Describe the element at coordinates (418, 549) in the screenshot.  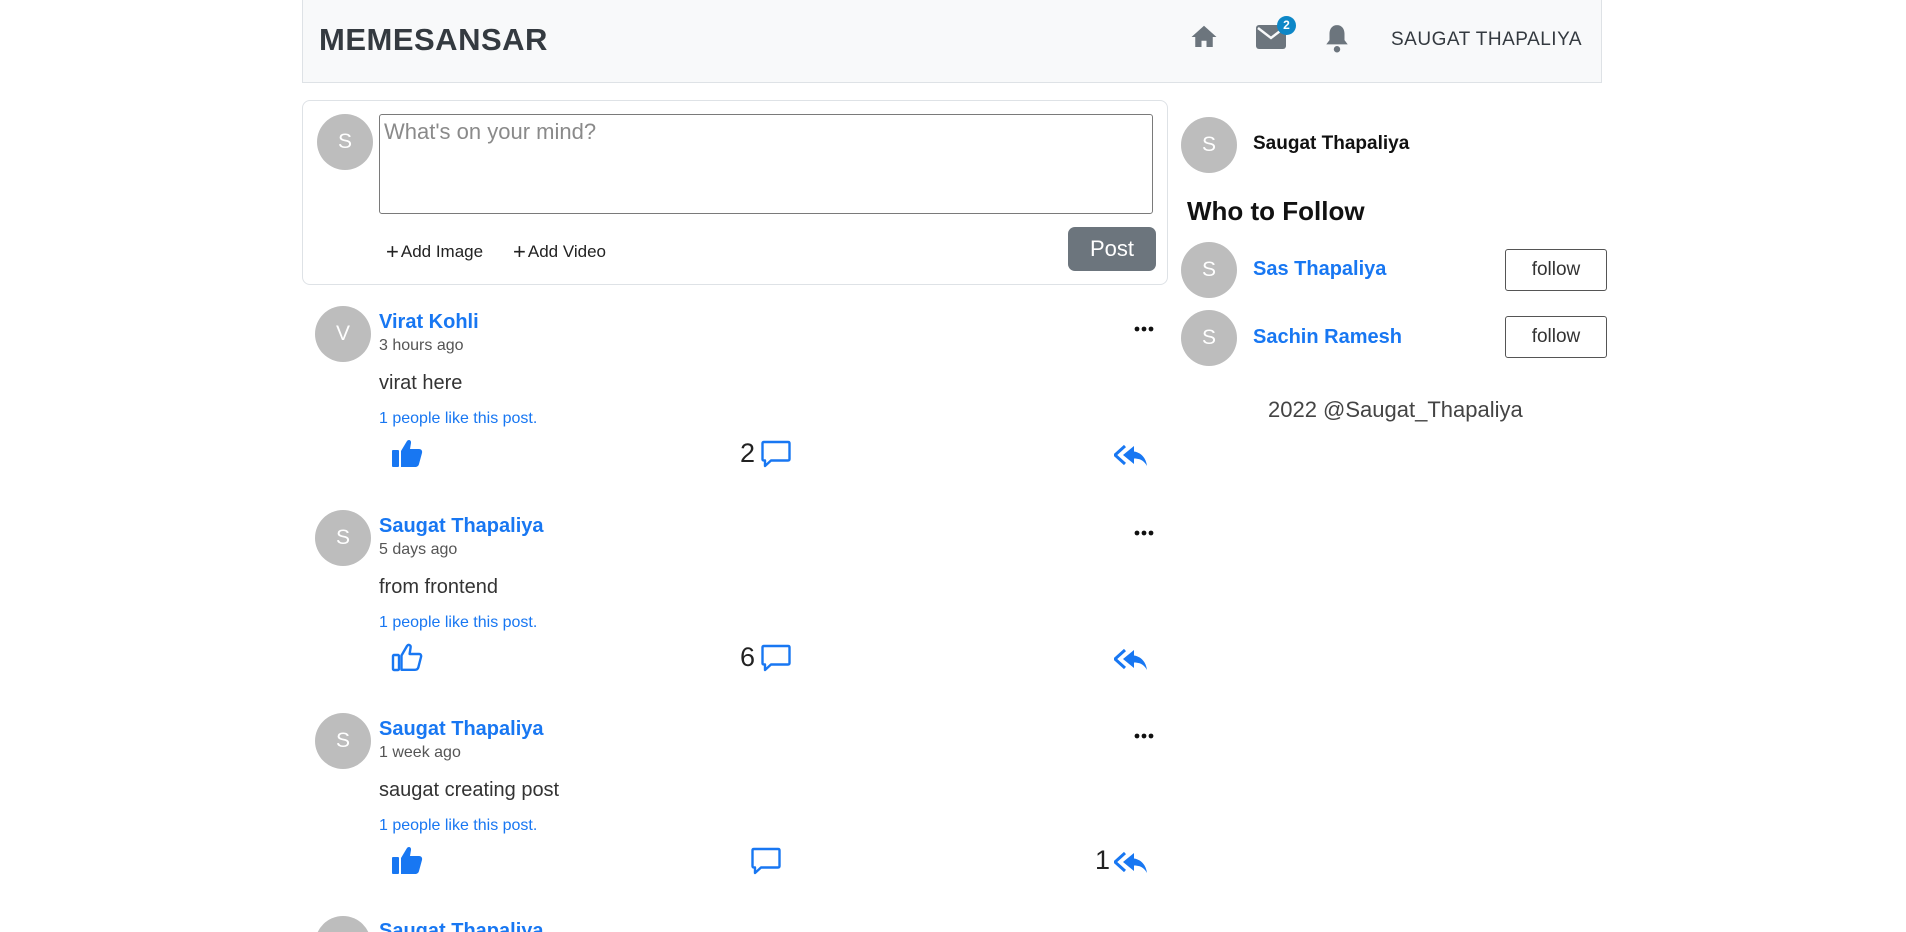
I see `post-time: 5 days ago` at that location.